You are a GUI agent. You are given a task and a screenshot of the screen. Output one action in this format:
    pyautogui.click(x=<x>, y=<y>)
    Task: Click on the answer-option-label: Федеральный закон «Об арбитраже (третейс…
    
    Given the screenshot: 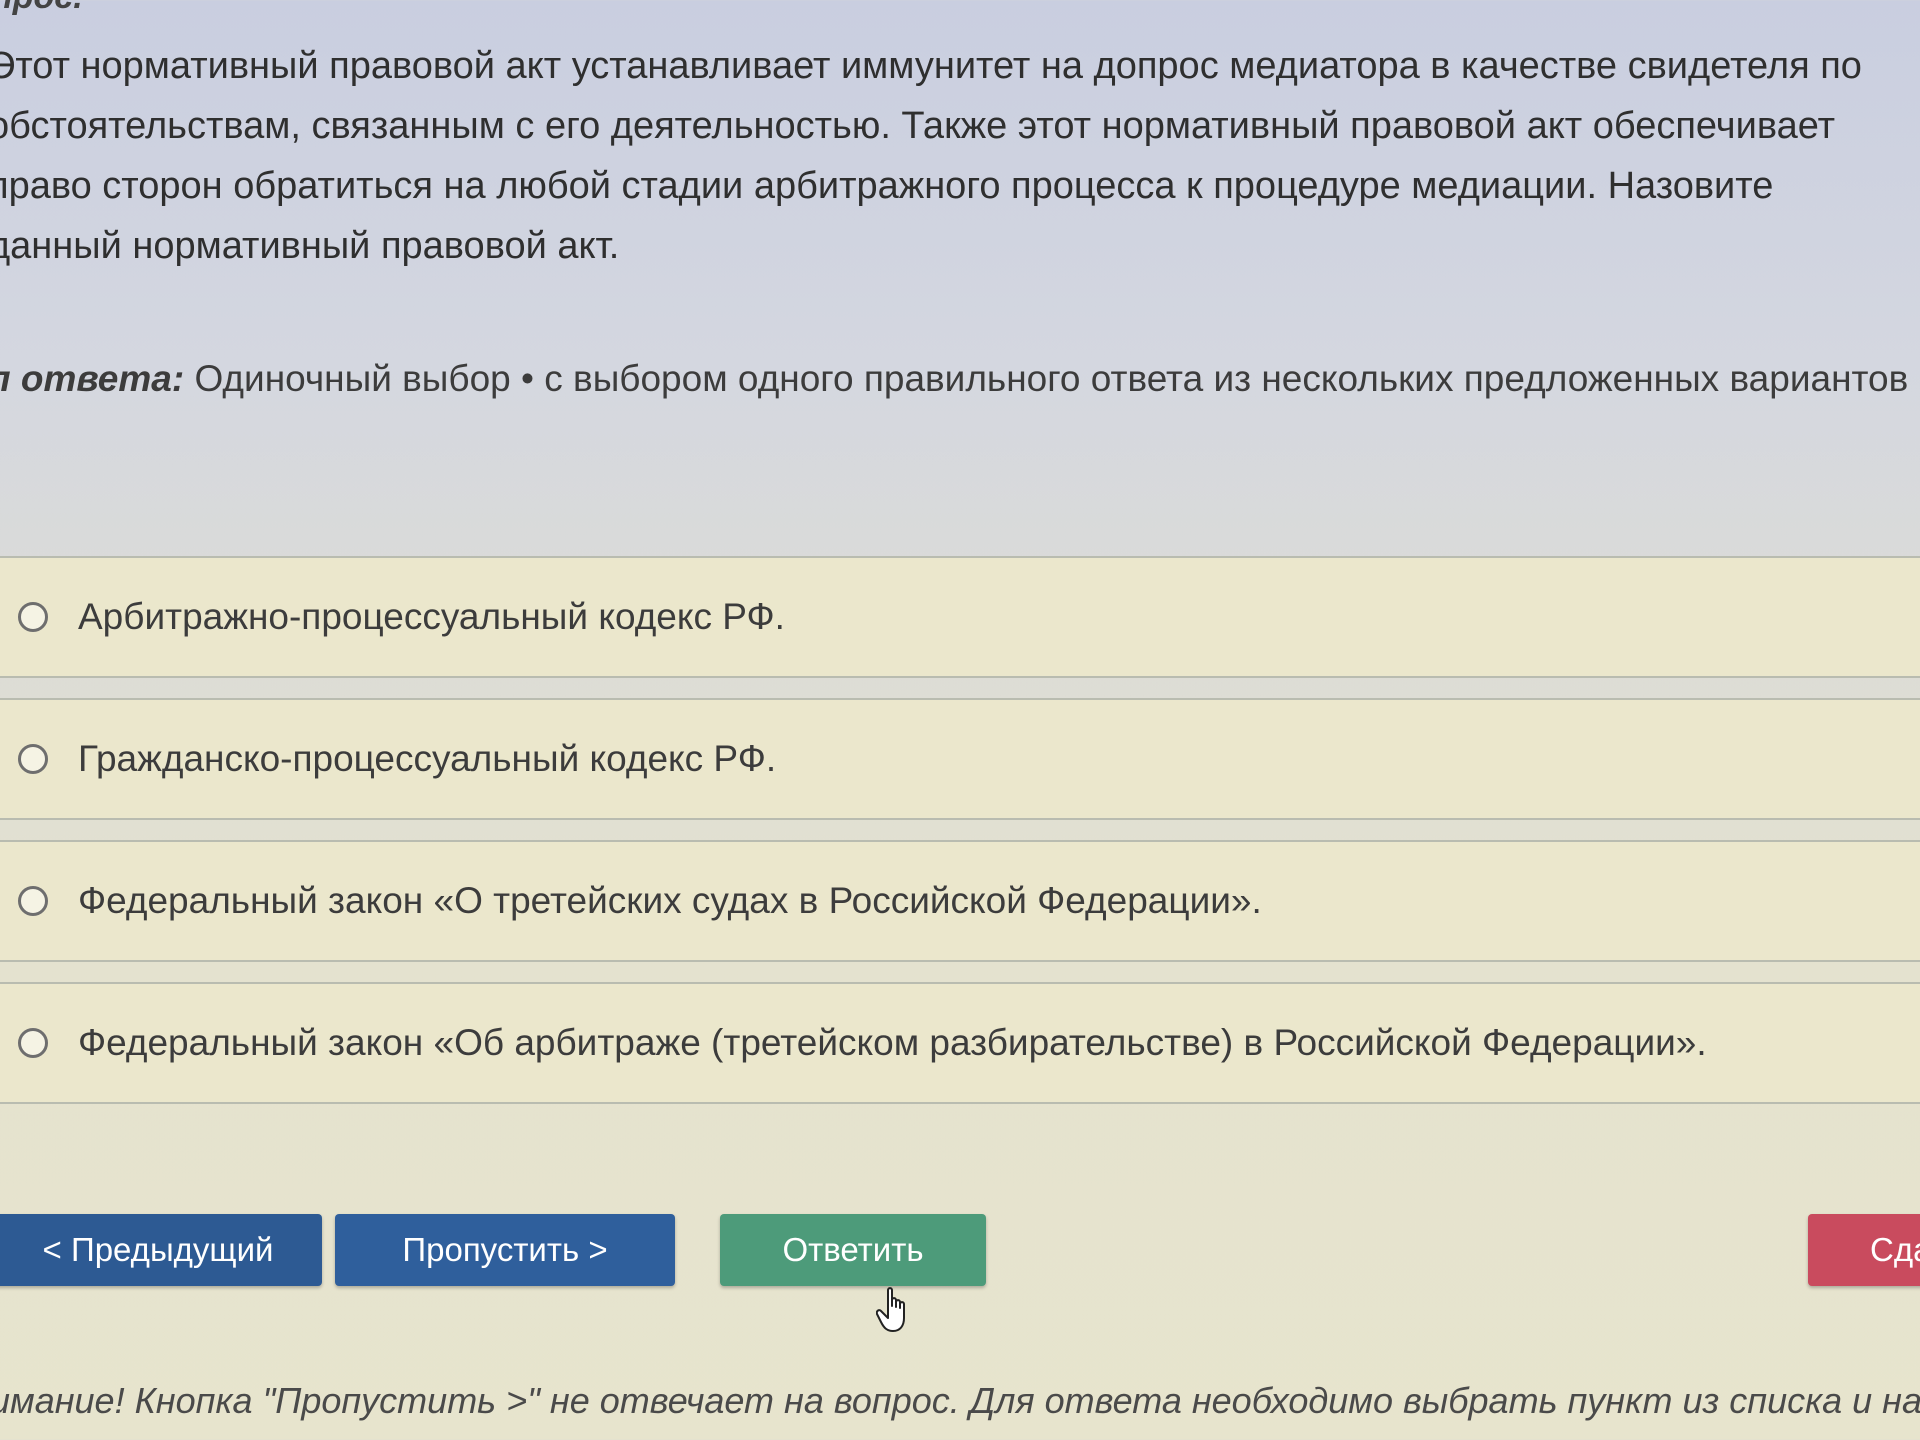 What is the action you would take?
    pyautogui.click(x=892, y=1042)
    